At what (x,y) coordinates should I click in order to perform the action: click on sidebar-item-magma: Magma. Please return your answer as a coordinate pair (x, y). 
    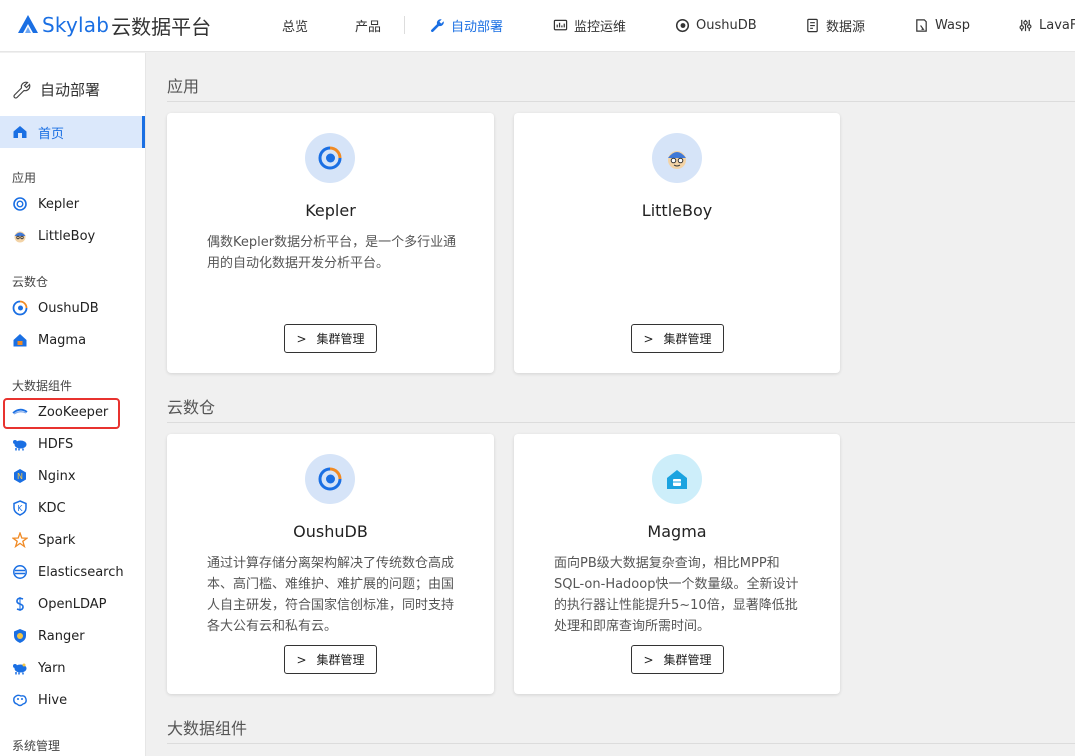
    Looking at the image, I should click on (49, 340).